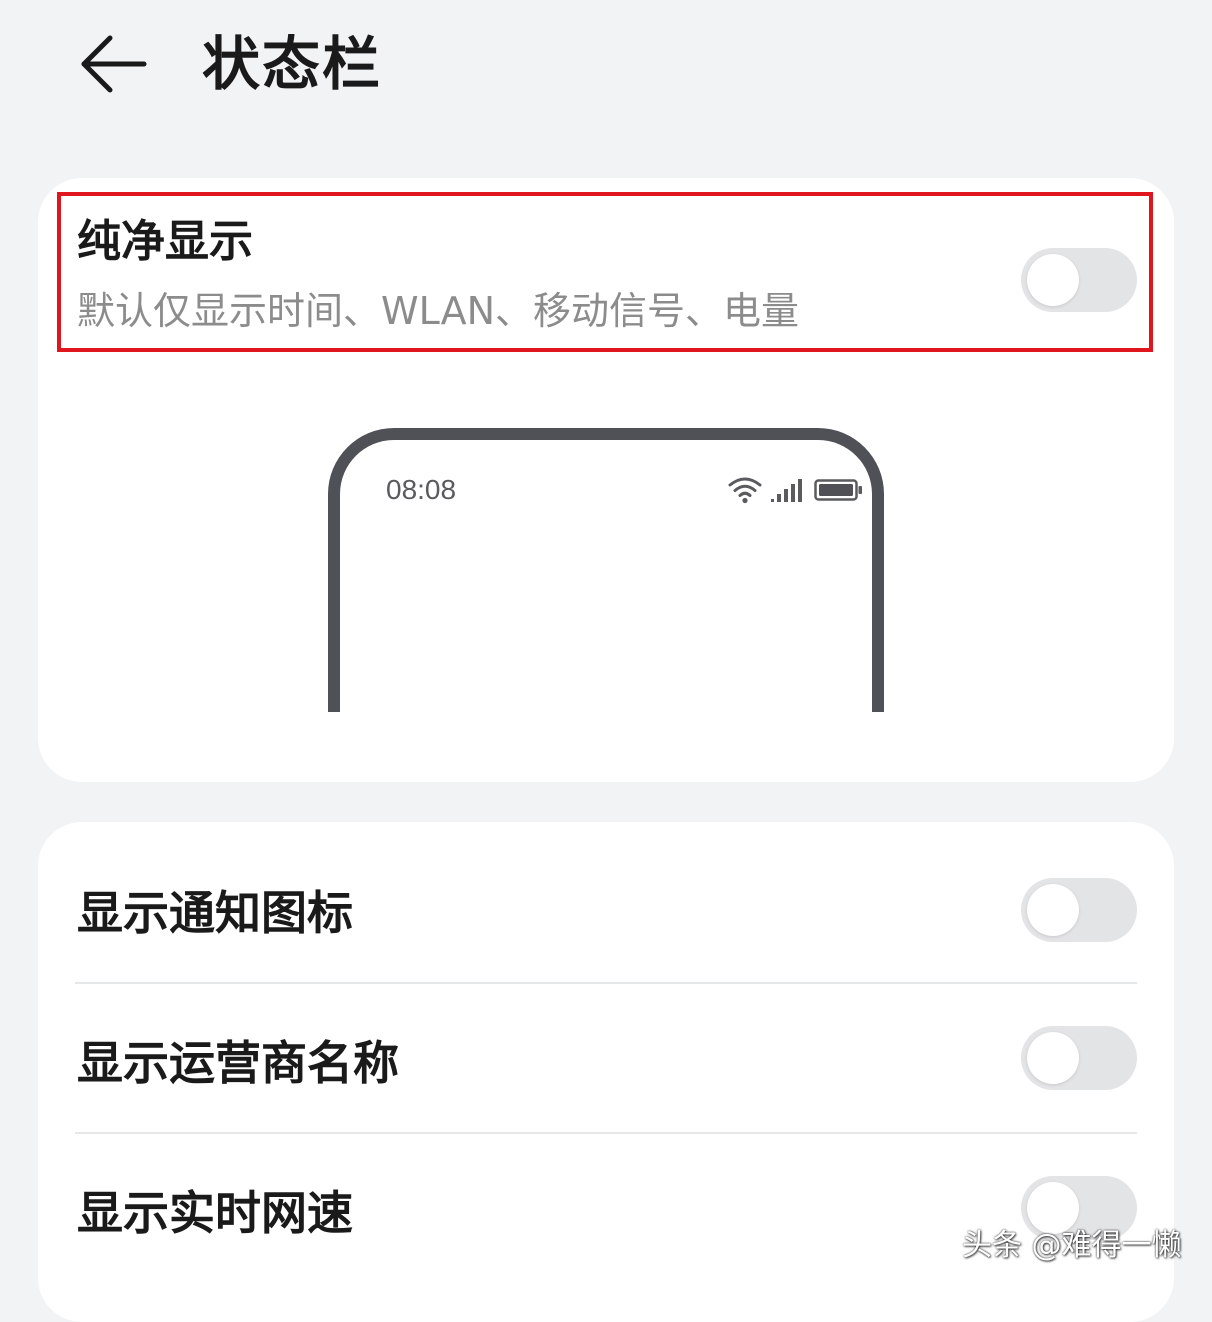 This screenshot has height=1322, width=1212. Describe the element at coordinates (605, 272) in the screenshot. I see `clean-display-row: 纯净显示 默认仅显示时间、WLAN、移动信号、电量` at that location.